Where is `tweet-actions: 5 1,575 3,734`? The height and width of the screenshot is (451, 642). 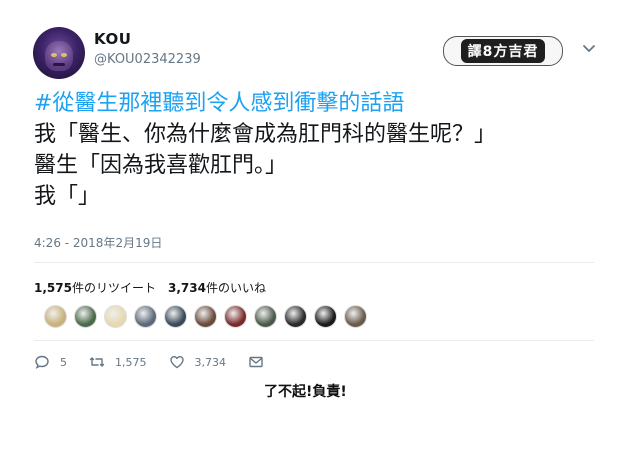 tweet-actions: 5 1,575 3,734 is located at coordinates (165, 362).